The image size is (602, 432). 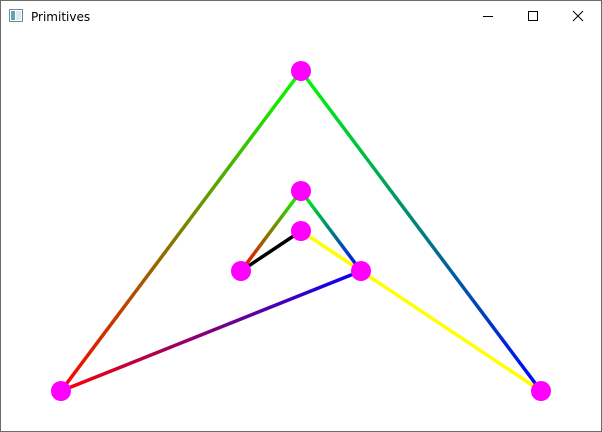 What do you see at coordinates (271, 251) in the screenshot?
I see `line-D-C` at bounding box center [271, 251].